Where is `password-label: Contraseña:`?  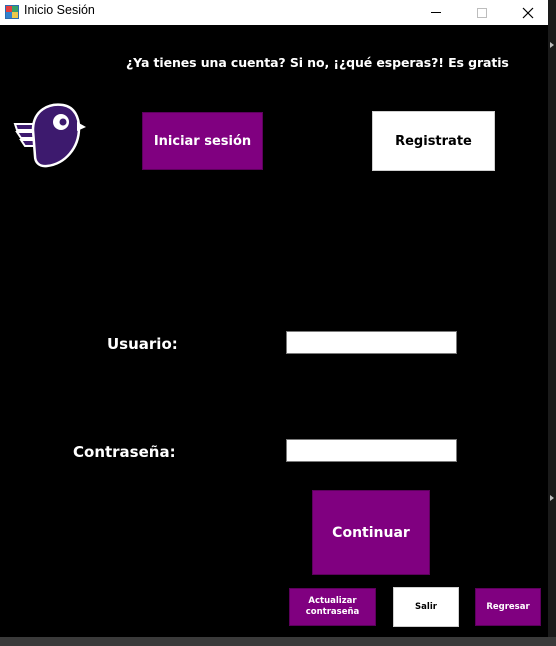 password-label: Contraseña: is located at coordinates (124, 452).